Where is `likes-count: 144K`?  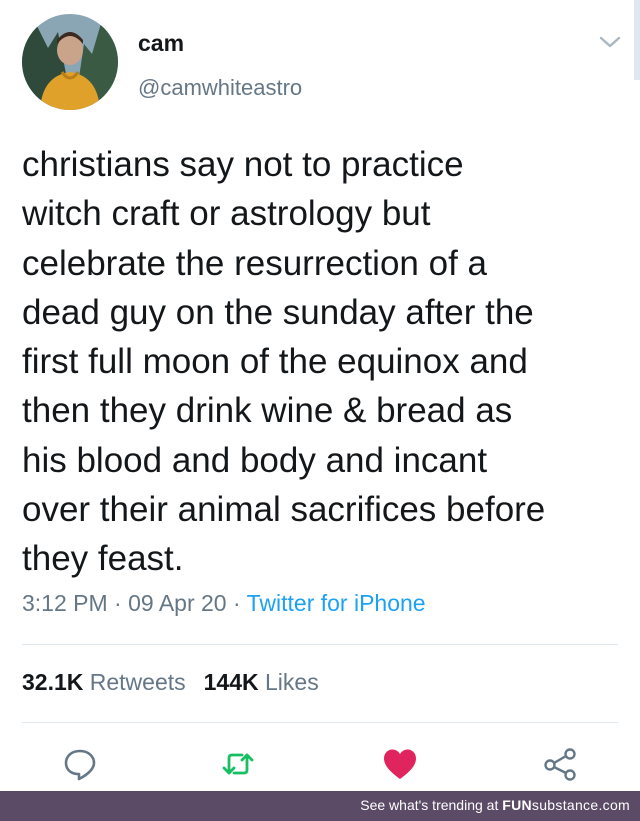 likes-count: 144K is located at coordinates (231, 682).